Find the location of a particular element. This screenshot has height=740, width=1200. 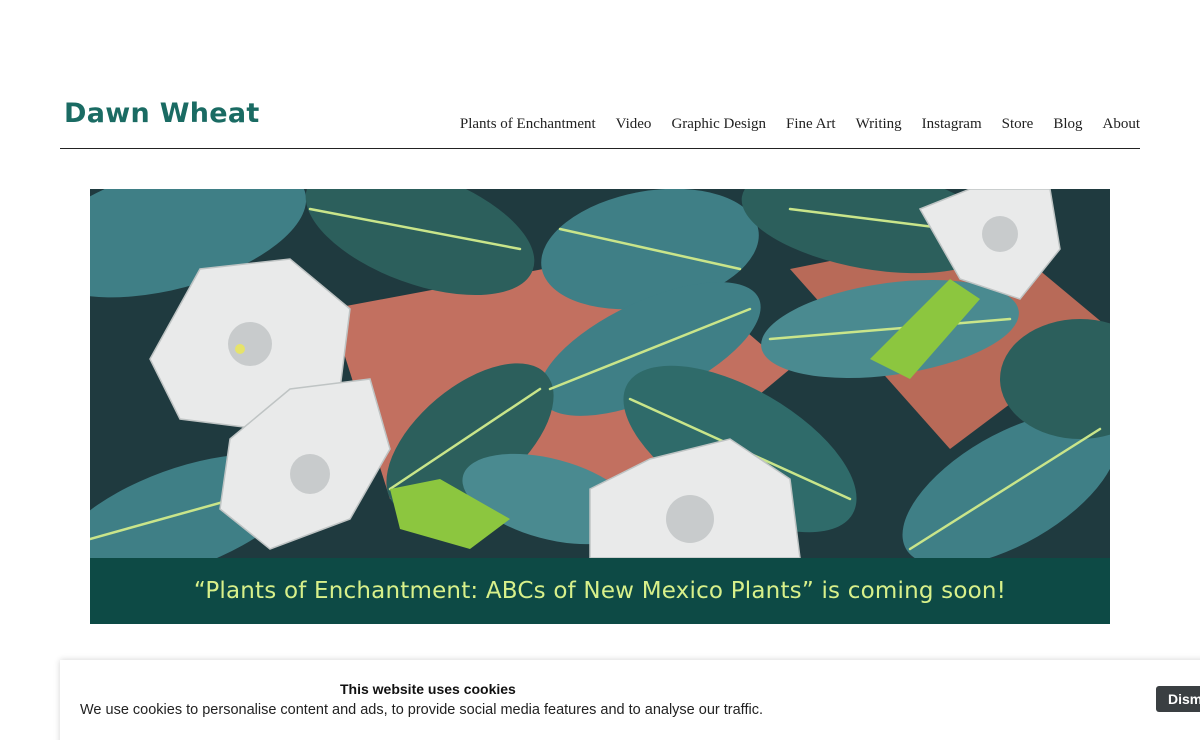

nav-item-plants-of-enchantment: Plants of Enchantment is located at coordinates (528, 124).